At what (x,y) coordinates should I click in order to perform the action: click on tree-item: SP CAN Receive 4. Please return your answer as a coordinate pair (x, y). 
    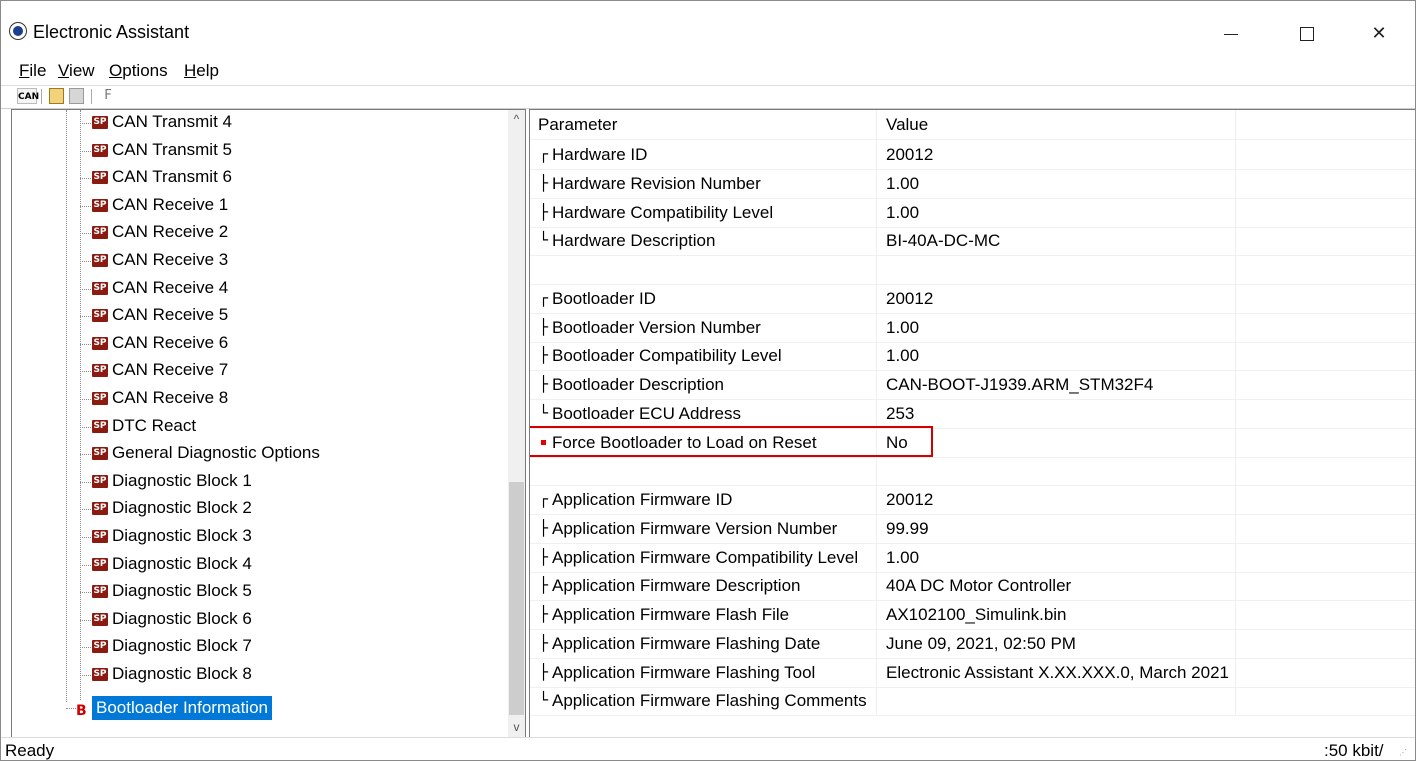
    Looking at the image, I should click on (260, 289).